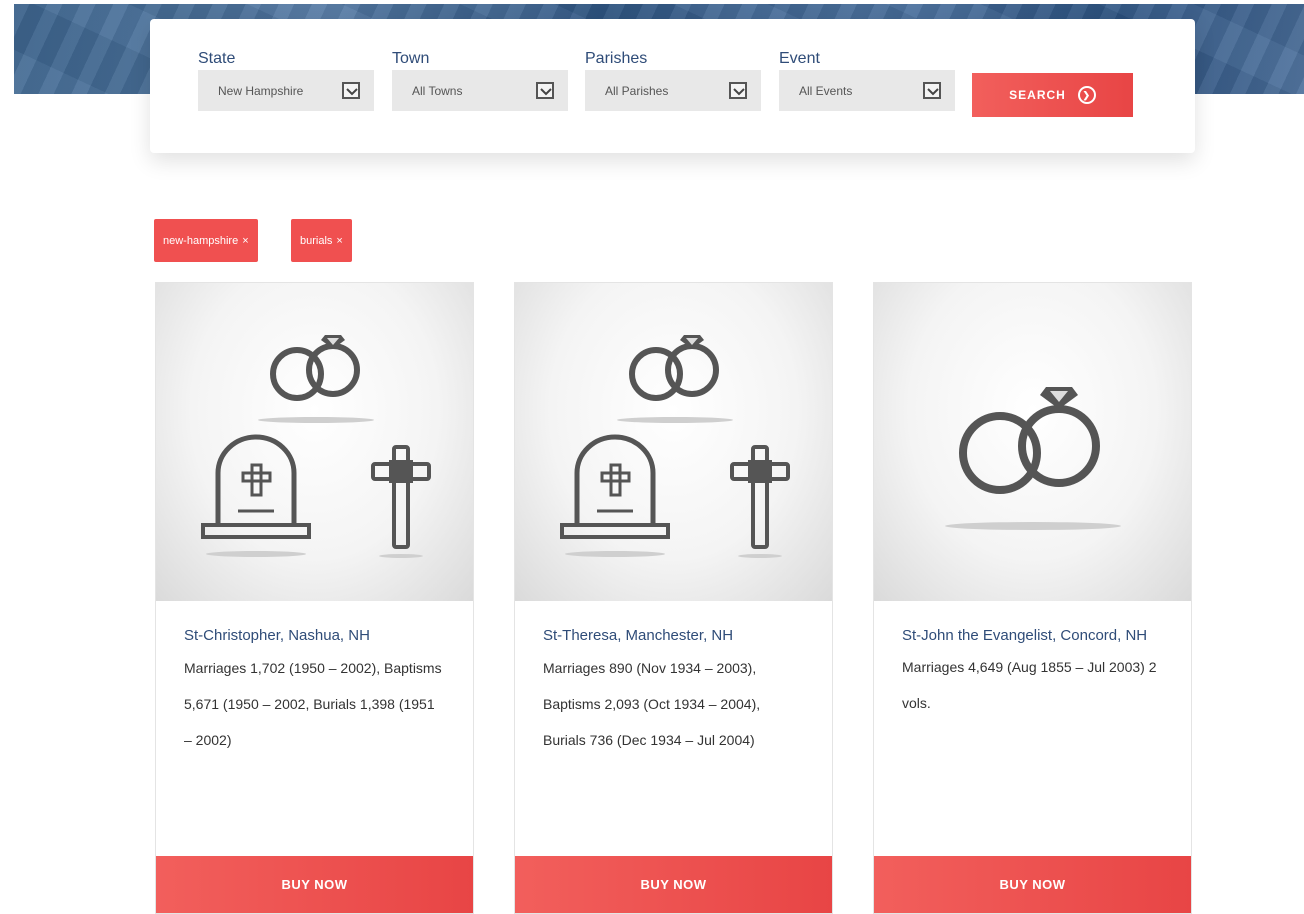 The width and height of the screenshot is (1304, 914). I want to click on card-title: St-John the Evangelist, Concord, NH, so click(1032, 635).